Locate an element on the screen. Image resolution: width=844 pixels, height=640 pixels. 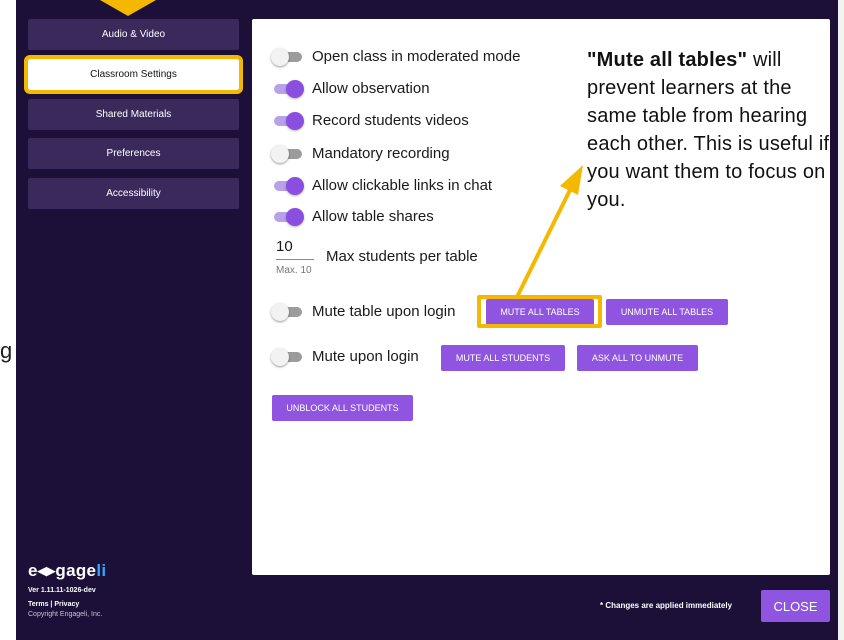
setting-row-allow-observation: Allow observation is located at coordinates (351, 88).